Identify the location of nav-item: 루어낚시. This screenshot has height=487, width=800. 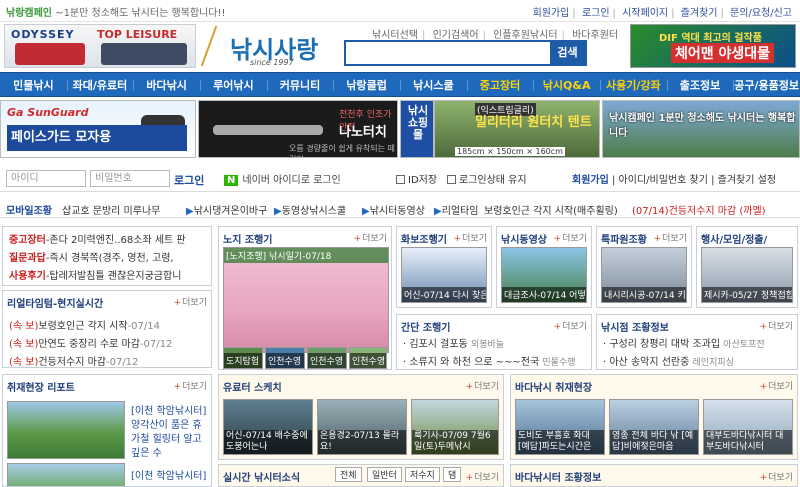
(233, 85).